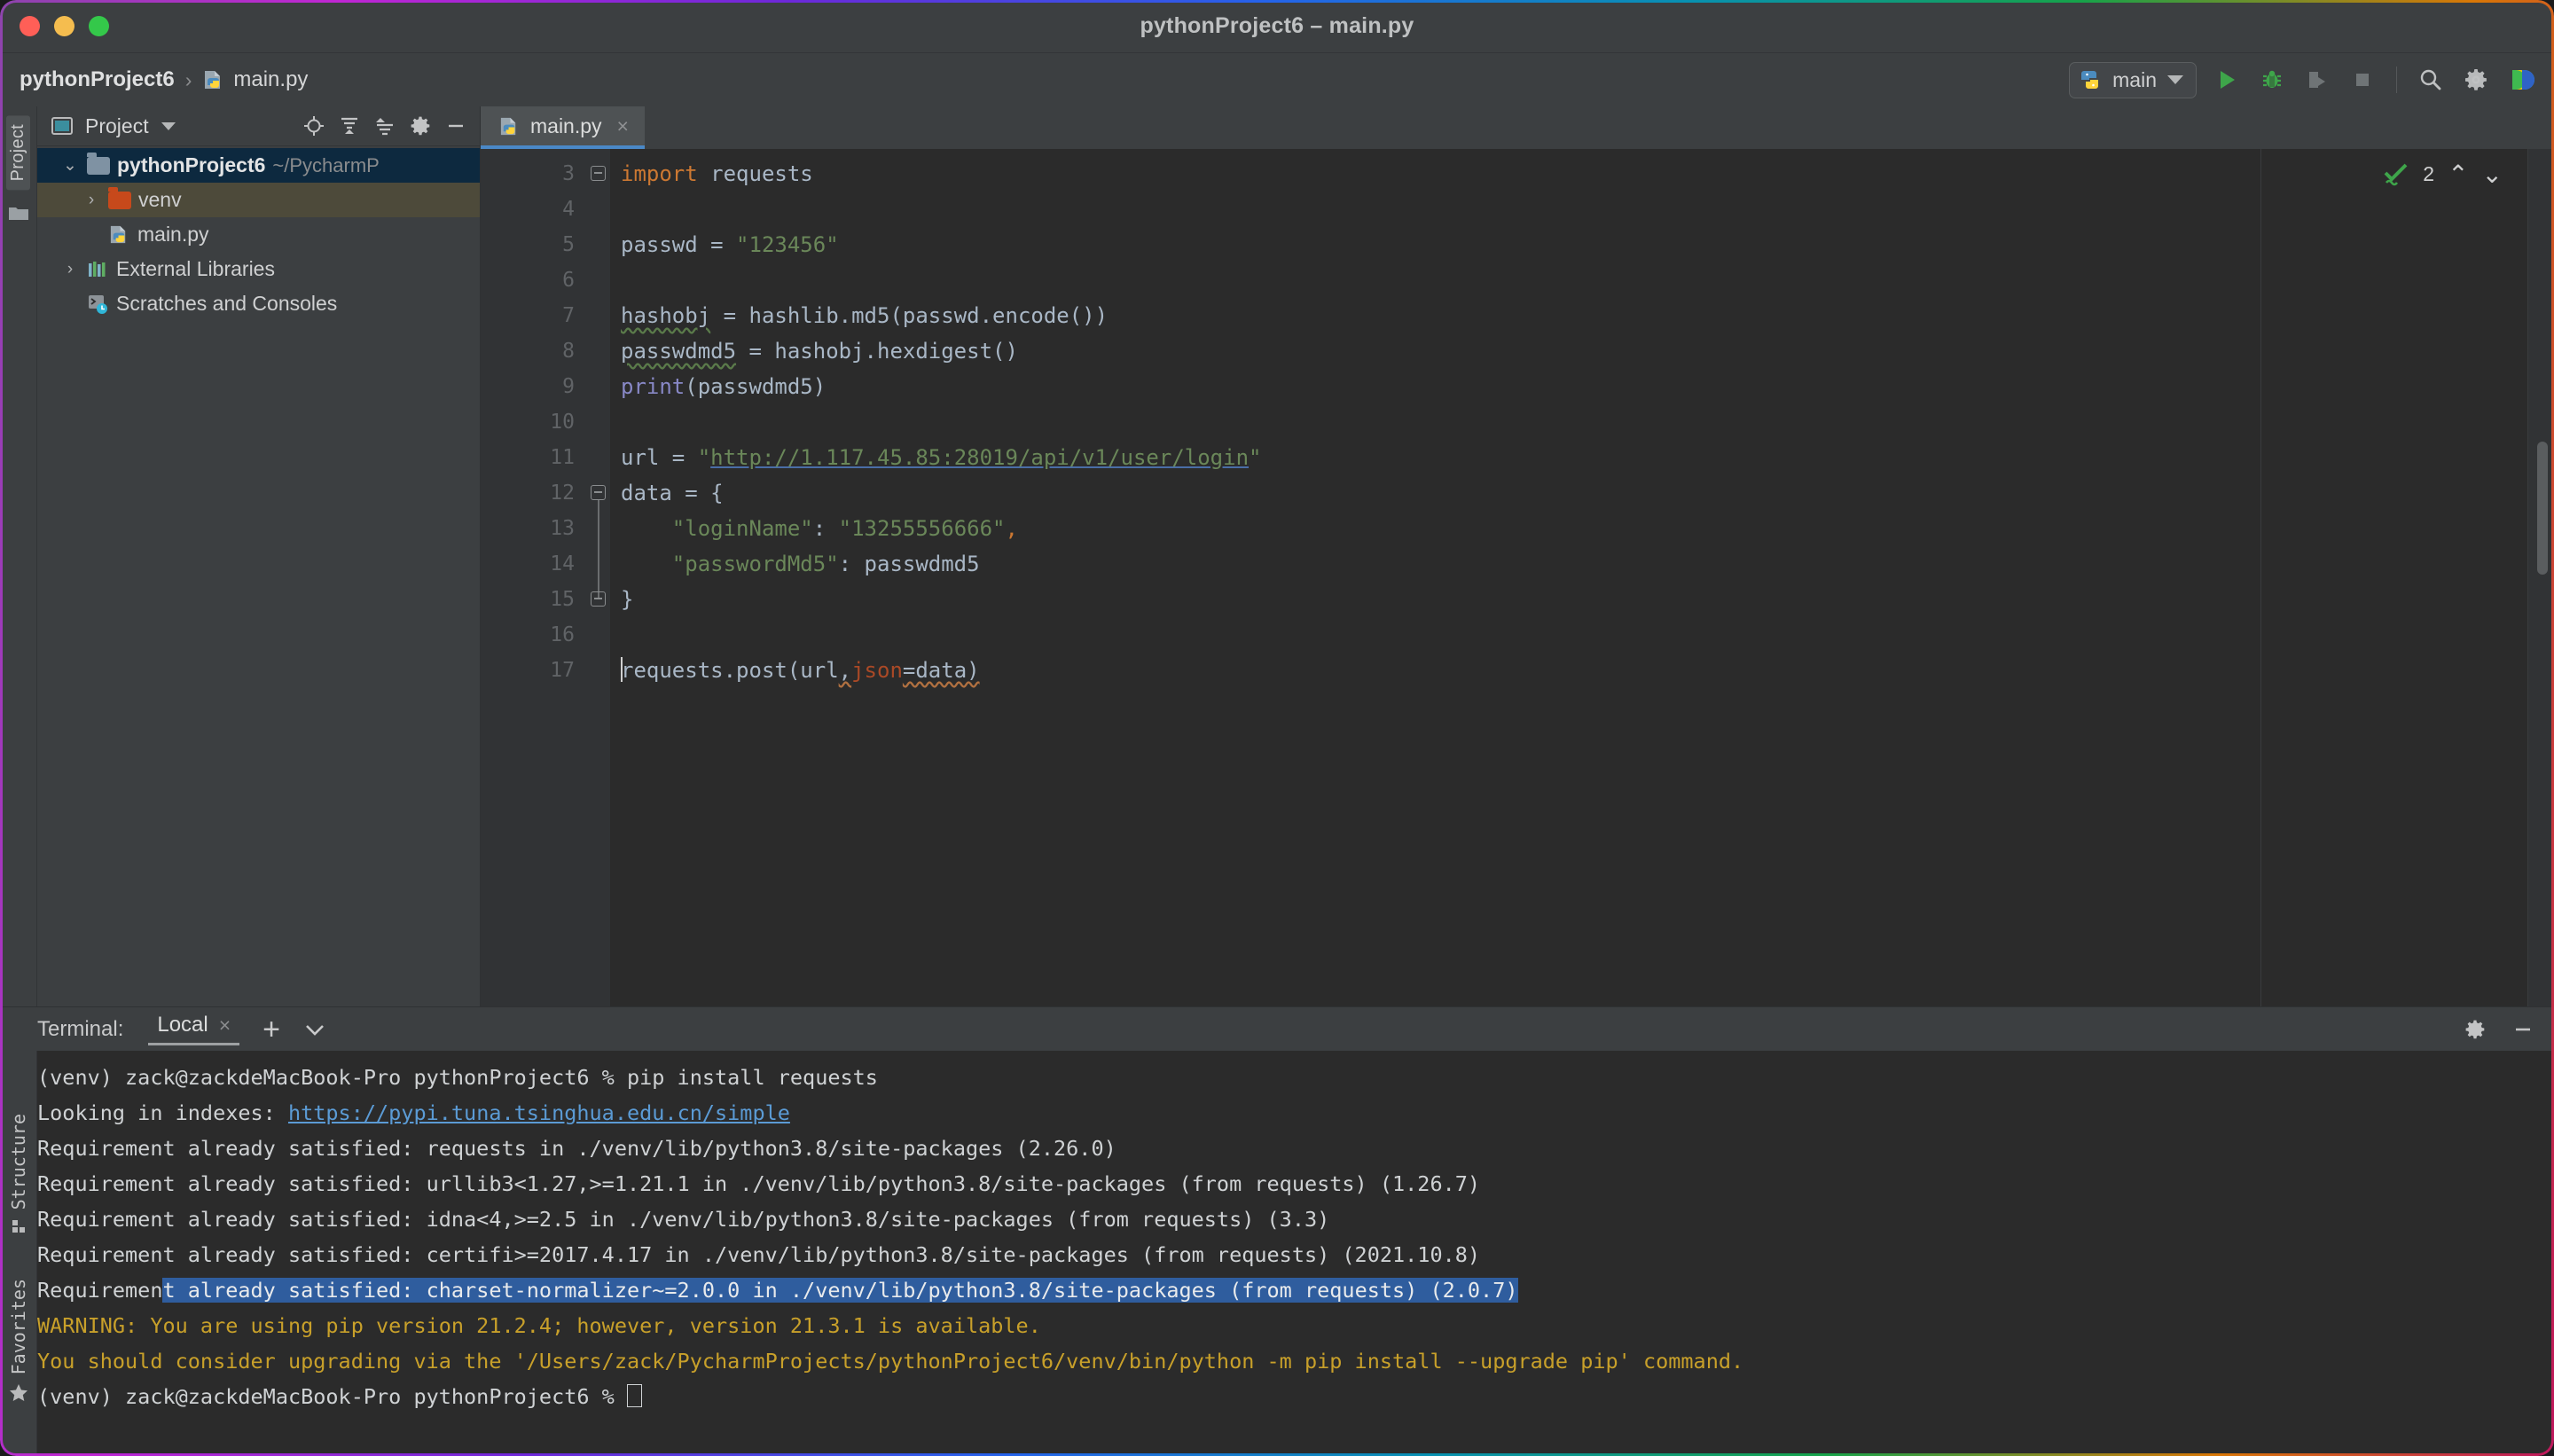  Describe the element at coordinates (182, 1025) in the screenshot. I see `terminal-tab-label: Local` at that location.